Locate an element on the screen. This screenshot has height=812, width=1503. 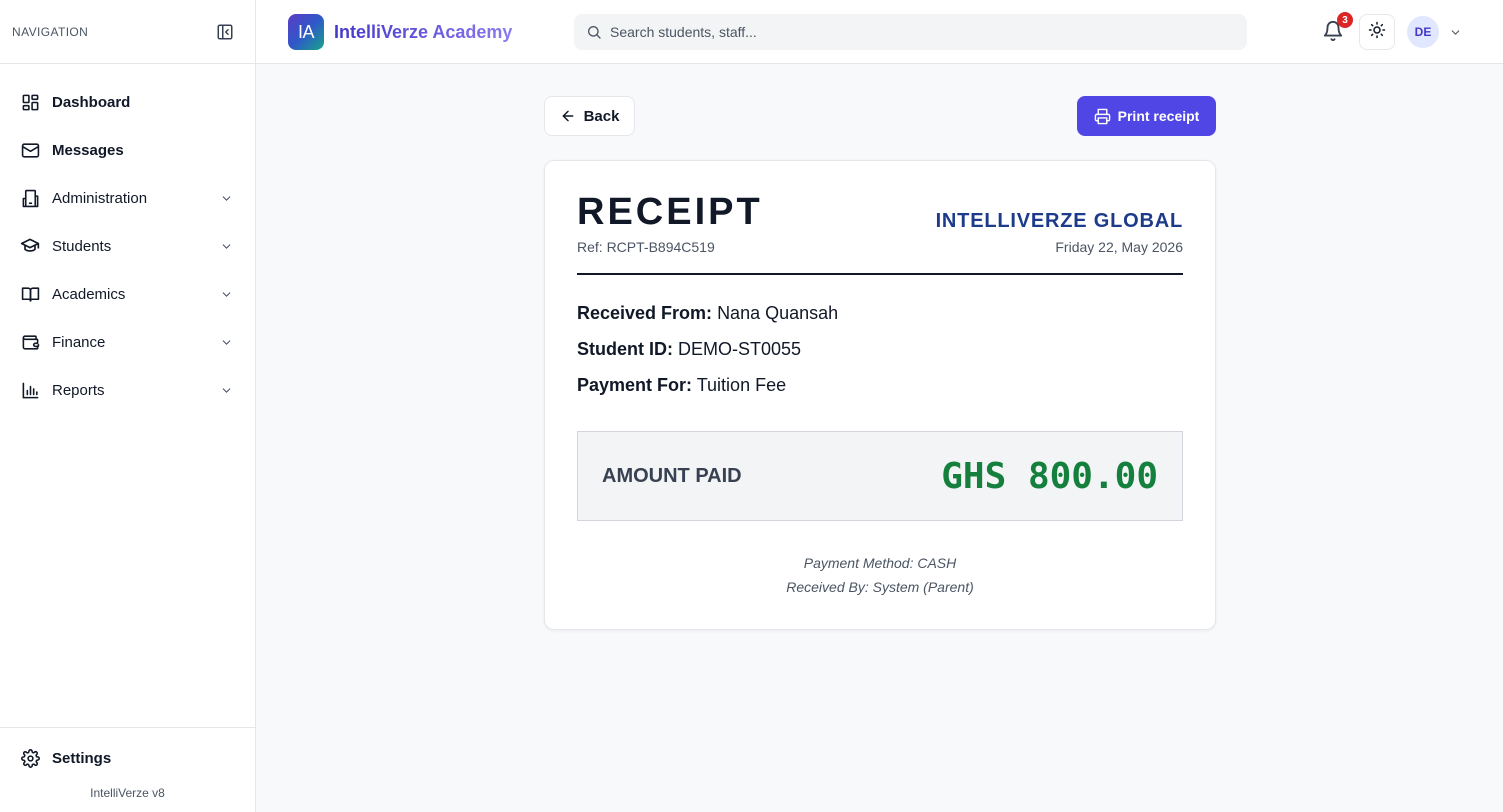
sidebar-footer: Settings IntelliVerze v8 is located at coordinates (127, 769).